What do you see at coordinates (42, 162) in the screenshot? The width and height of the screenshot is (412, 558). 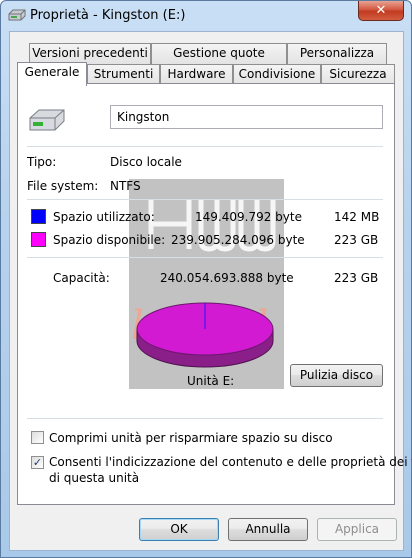 I see `type-label: Tipo:` at bounding box center [42, 162].